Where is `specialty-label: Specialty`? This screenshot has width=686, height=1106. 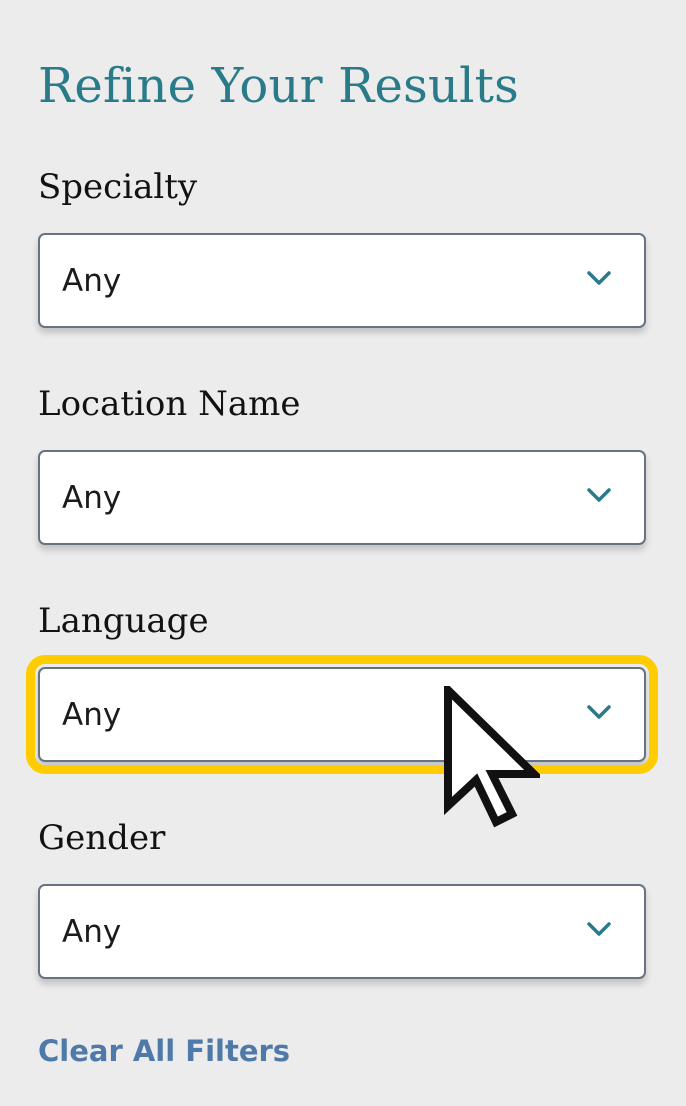 specialty-label: Specialty is located at coordinates (118, 187).